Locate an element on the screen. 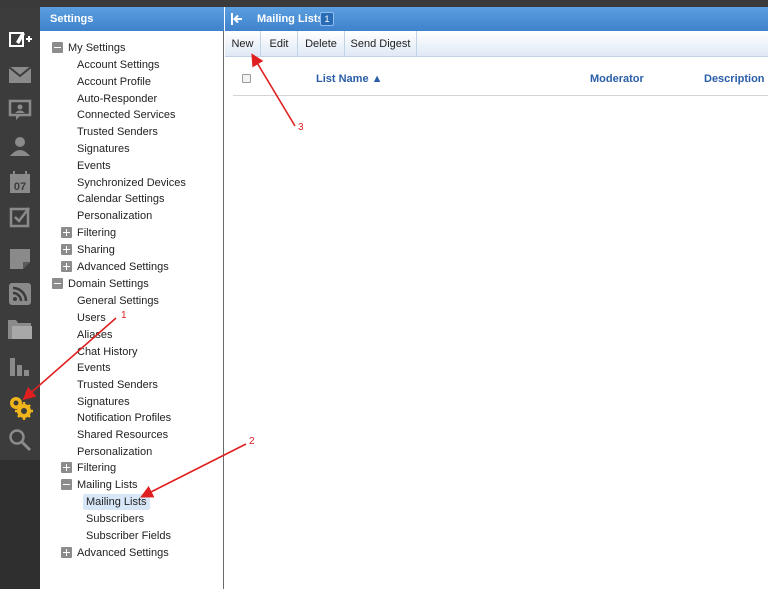  chat-icon is located at coordinates (20, 110).